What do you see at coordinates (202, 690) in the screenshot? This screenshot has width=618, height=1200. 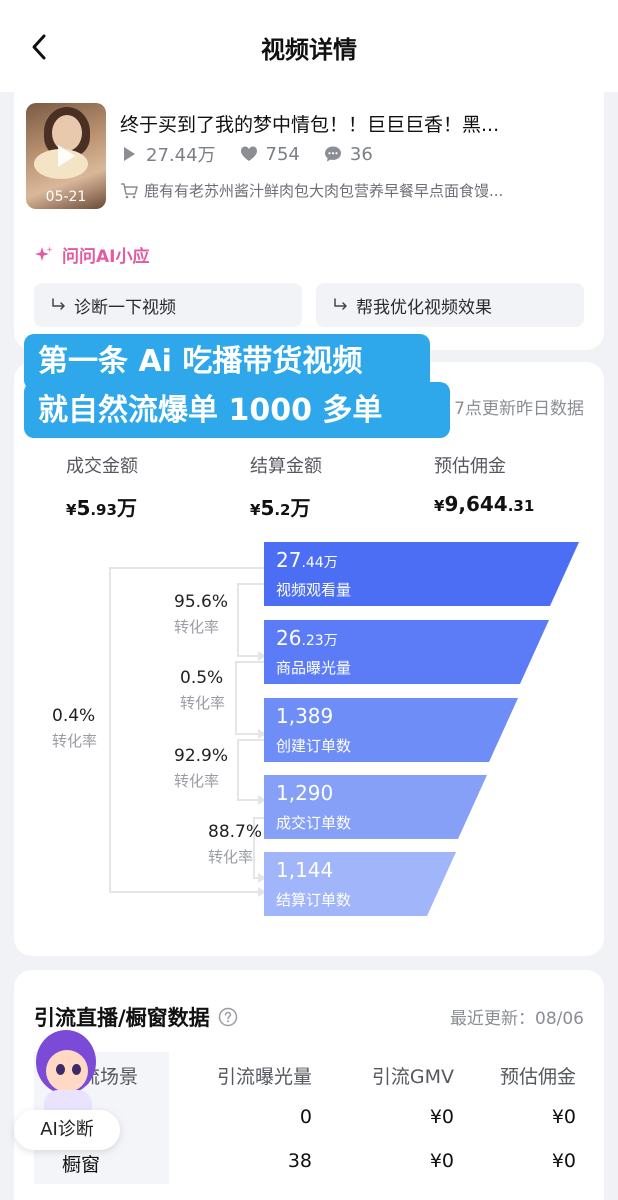 I see `conversion-rate-2: 0.5% 转化率` at bounding box center [202, 690].